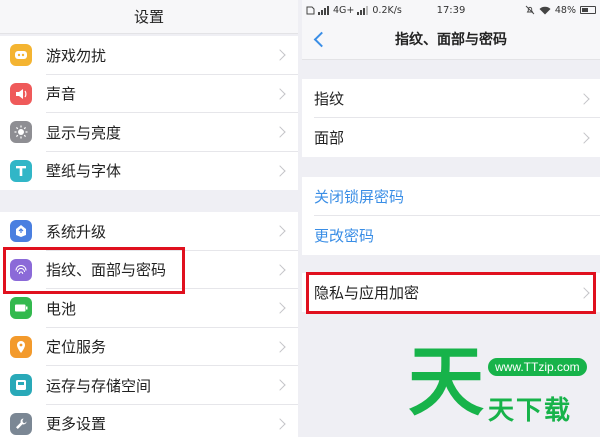 Image resolution: width=600 pixels, height=437 pixels. What do you see at coordinates (21, 55) in the screenshot?
I see `game-controller-icon` at bounding box center [21, 55].